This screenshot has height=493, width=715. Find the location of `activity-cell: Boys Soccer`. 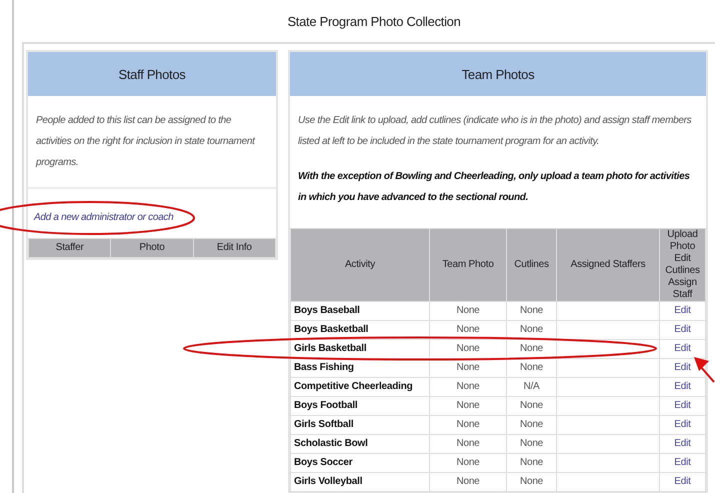

activity-cell: Boys Soccer is located at coordinates (360, 463).